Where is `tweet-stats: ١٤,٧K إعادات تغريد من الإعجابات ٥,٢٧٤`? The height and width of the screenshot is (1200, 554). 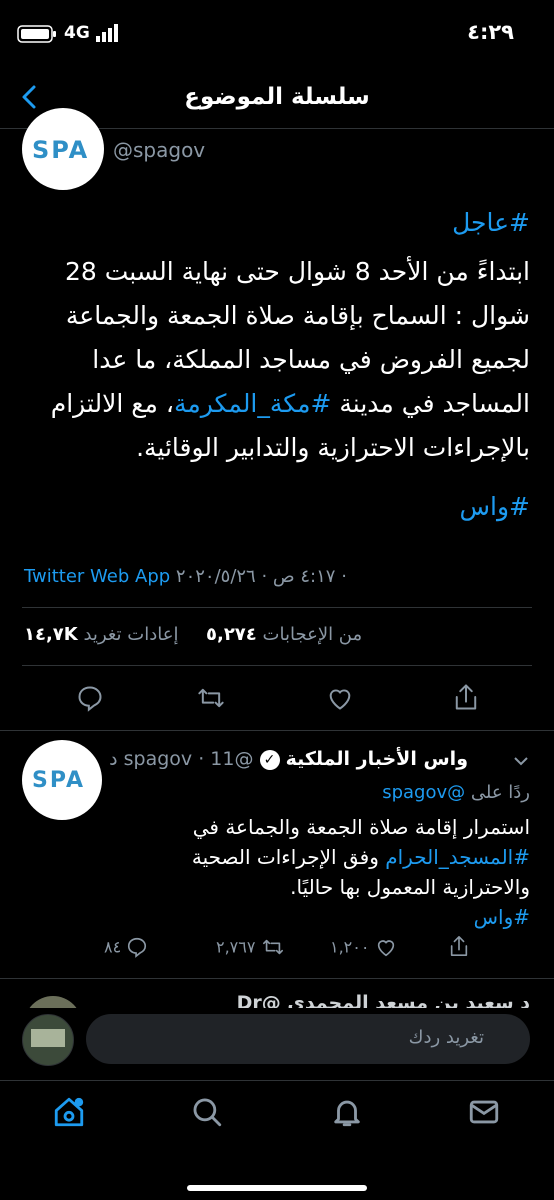
tweet-stats: ١٤,٧K إعادات تغريد من الإعجابات ٥,٢٧٤ is located at coordinates (277, 639).